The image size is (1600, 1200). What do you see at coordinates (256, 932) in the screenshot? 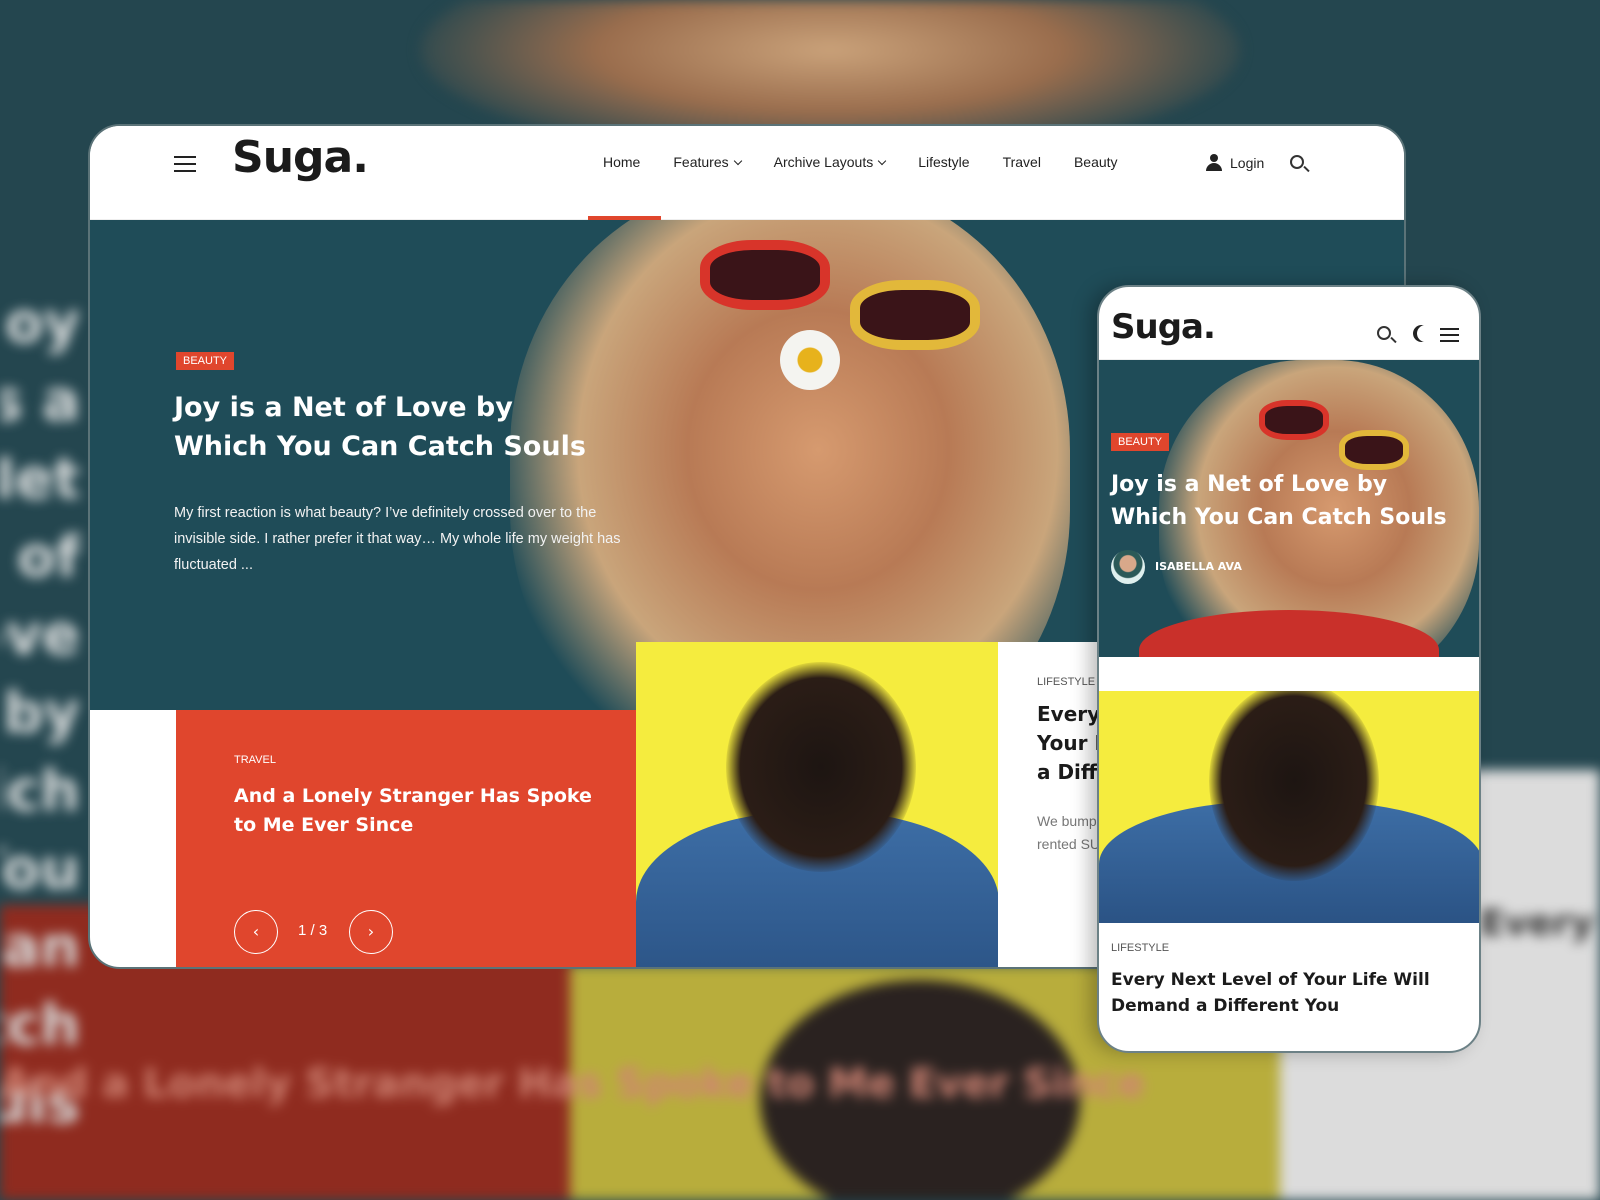
I see `prev-slide-button: ‹` at bounding box center [256, 932].